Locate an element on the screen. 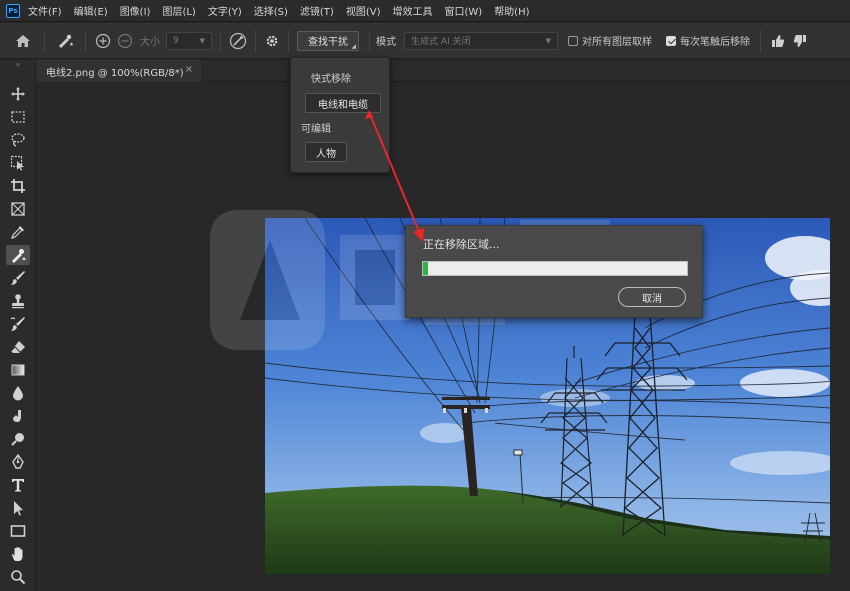  object-select-icon is located at coordinates (17, 163).